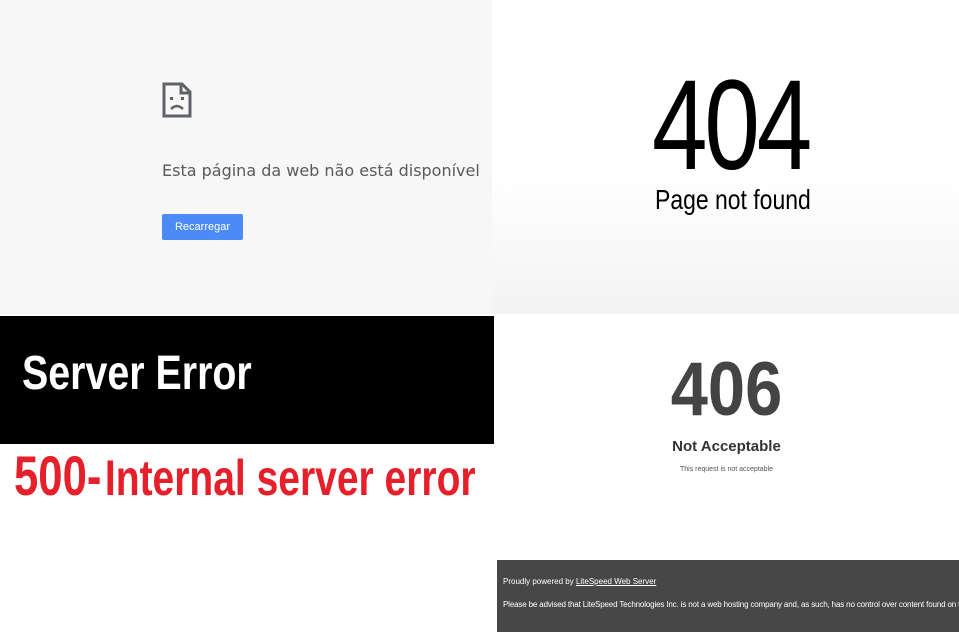 This screenshot has width=959, height=632. What do you see at coordinates (58, 475) in the screenshot?
I see `error-code: 500-` at bounding box center [58, 475].